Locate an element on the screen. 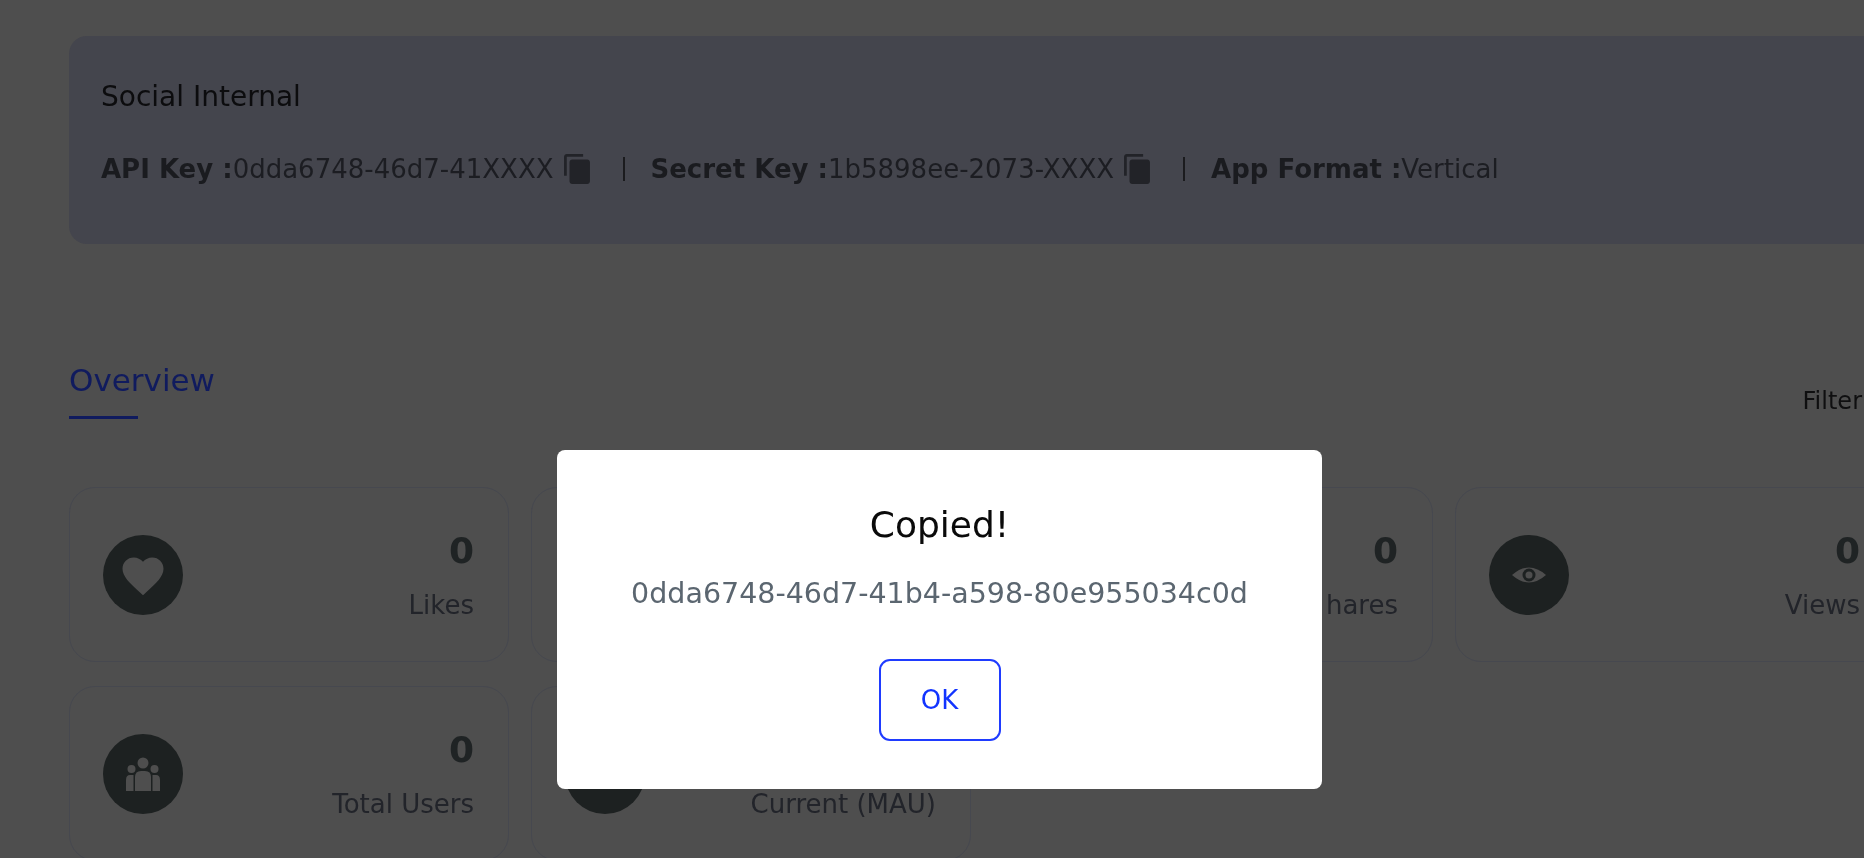 This screenshot has height=858, width=1864. eye-icon is located at coordinates (1529, 574).